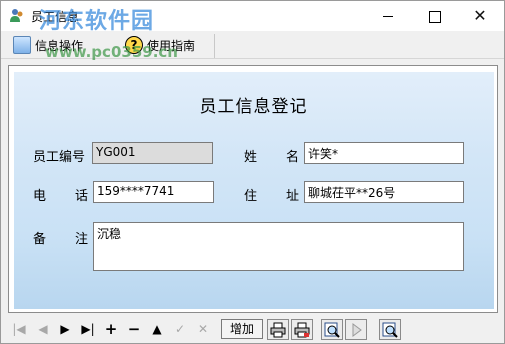  I want to click on print-setup-button, so click(302, 329).